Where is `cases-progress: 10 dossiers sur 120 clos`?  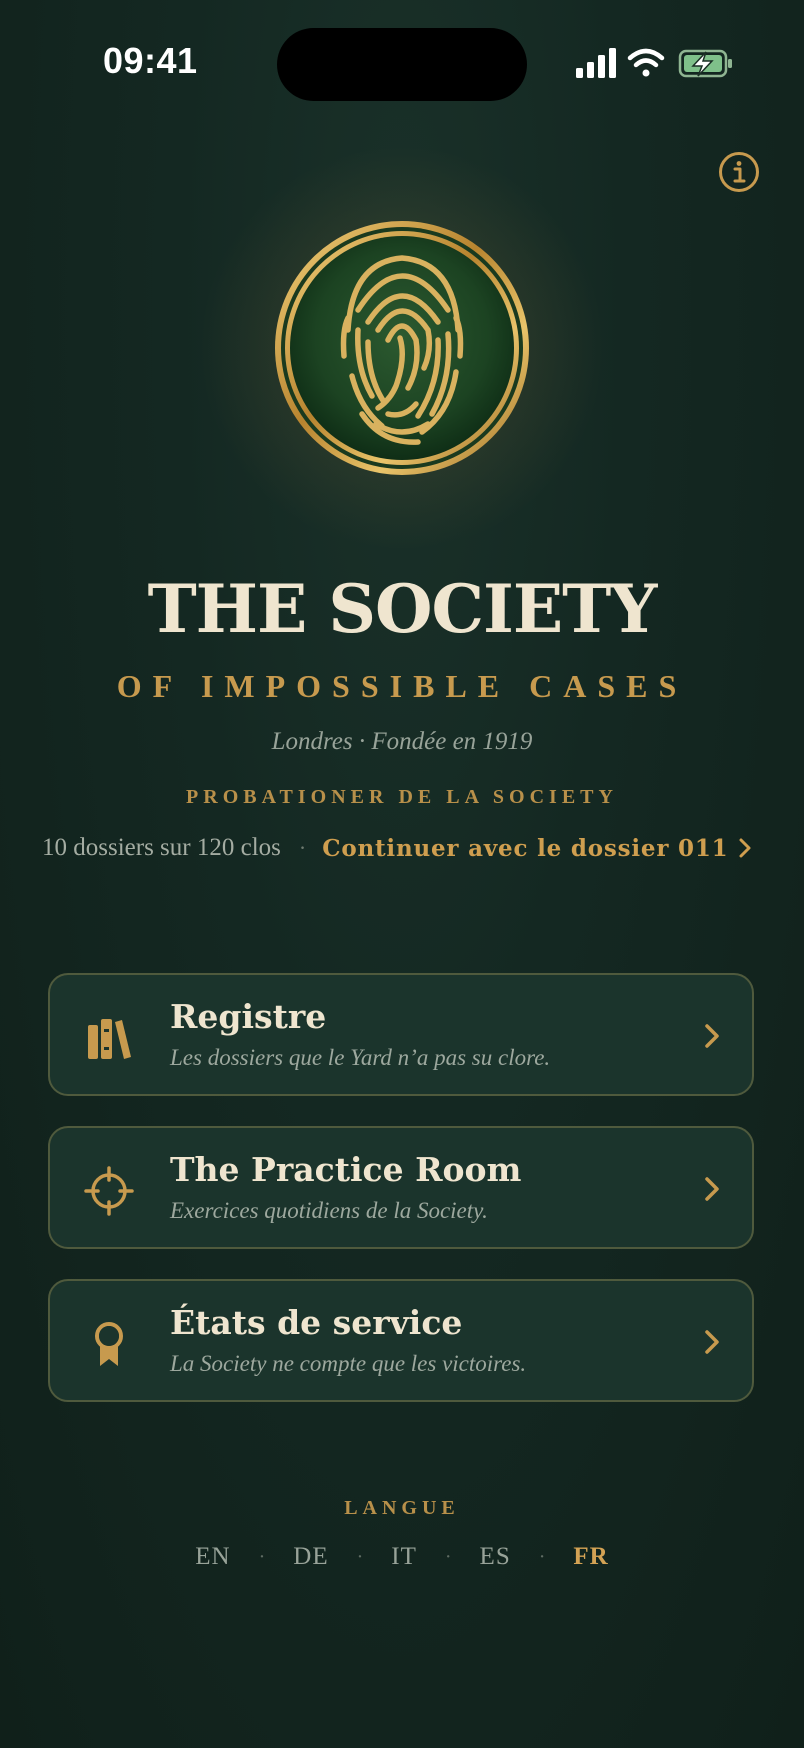
cases-progress: 10 dossiers sur 120 clos is located at coordinates (161, 847).